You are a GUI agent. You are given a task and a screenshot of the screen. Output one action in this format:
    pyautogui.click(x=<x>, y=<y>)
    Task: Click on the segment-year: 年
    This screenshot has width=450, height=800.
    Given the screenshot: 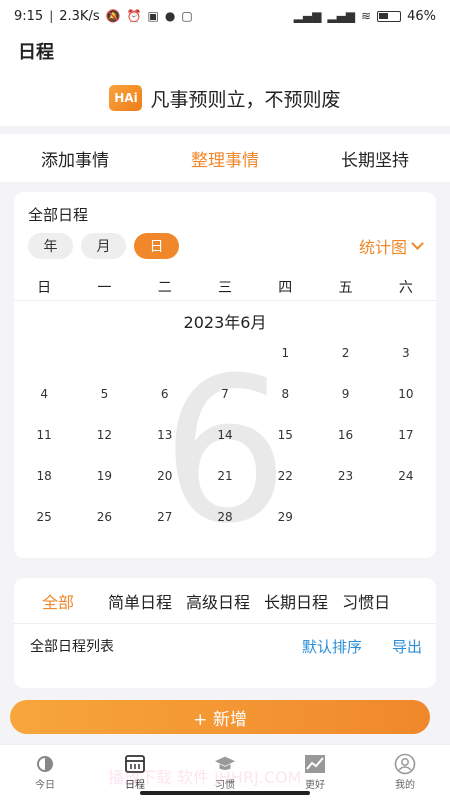 What is the action you would take?
    pyautogui.click(x=50, y=246)
    